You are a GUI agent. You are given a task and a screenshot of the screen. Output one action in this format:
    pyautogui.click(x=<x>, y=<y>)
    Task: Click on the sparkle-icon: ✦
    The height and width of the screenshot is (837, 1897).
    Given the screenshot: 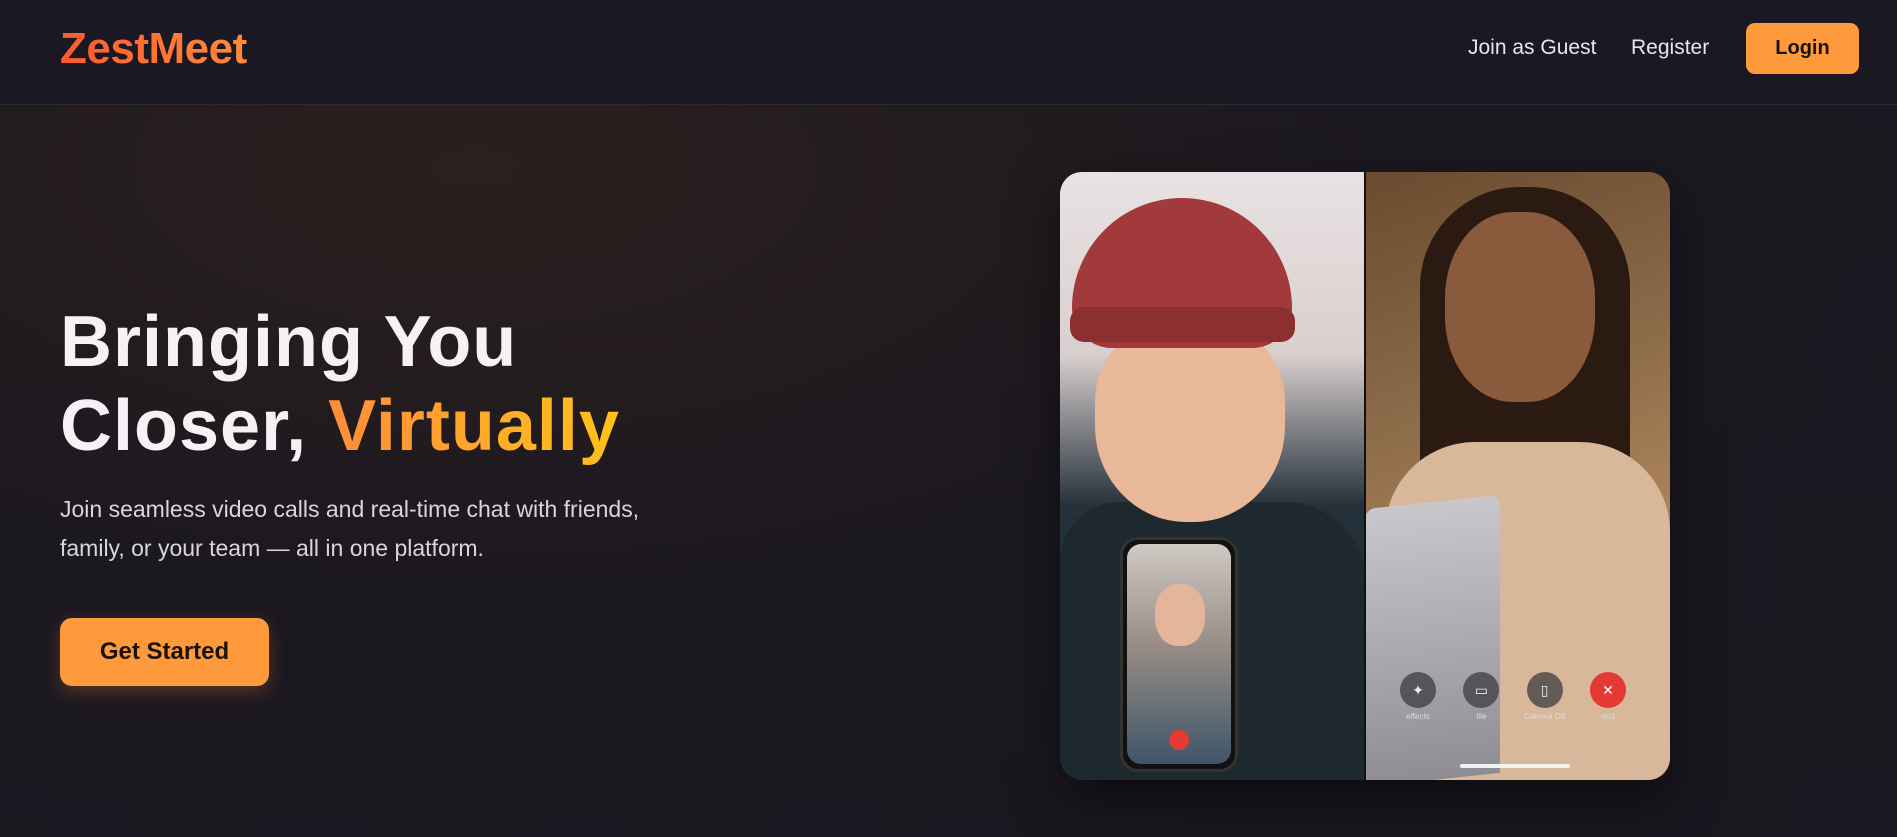 What is the action you would take?
    pyautogui.click(x=1418, y=690)
    